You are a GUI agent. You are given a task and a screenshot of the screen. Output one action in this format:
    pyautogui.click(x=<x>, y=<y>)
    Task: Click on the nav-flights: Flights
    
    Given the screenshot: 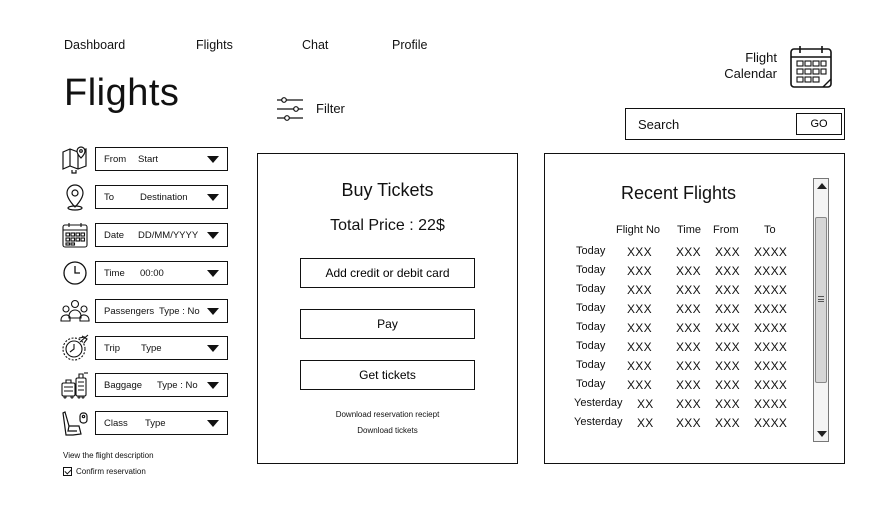 What is the action you would take?
    pyautogui.click(x=214, y=45)
    